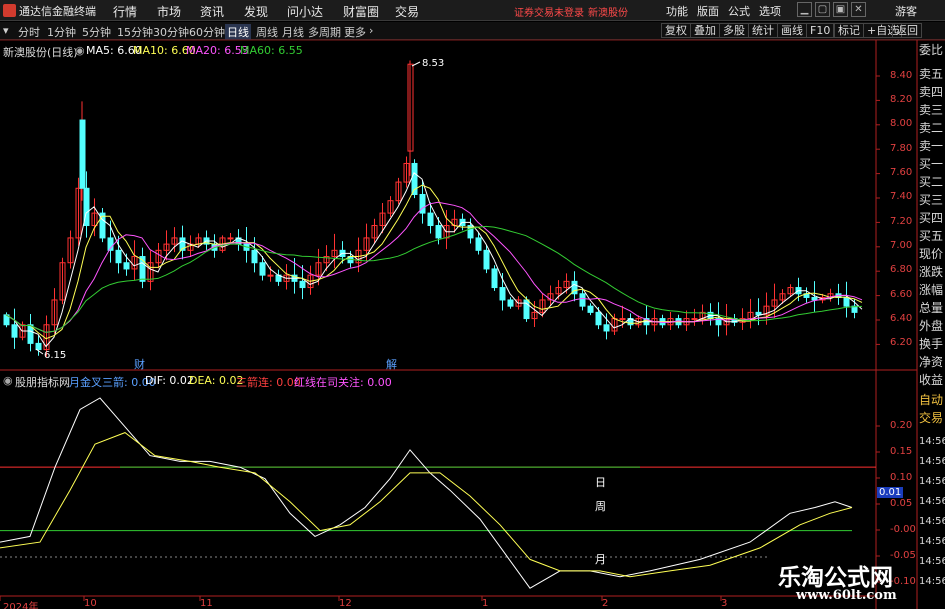 Image resolution: width=945 pixels, height=609 pixels. What do you see at coordinates (901, 318) in the screenshot?
I see `price-tick: 6.40` at bounding box center [901, 318].